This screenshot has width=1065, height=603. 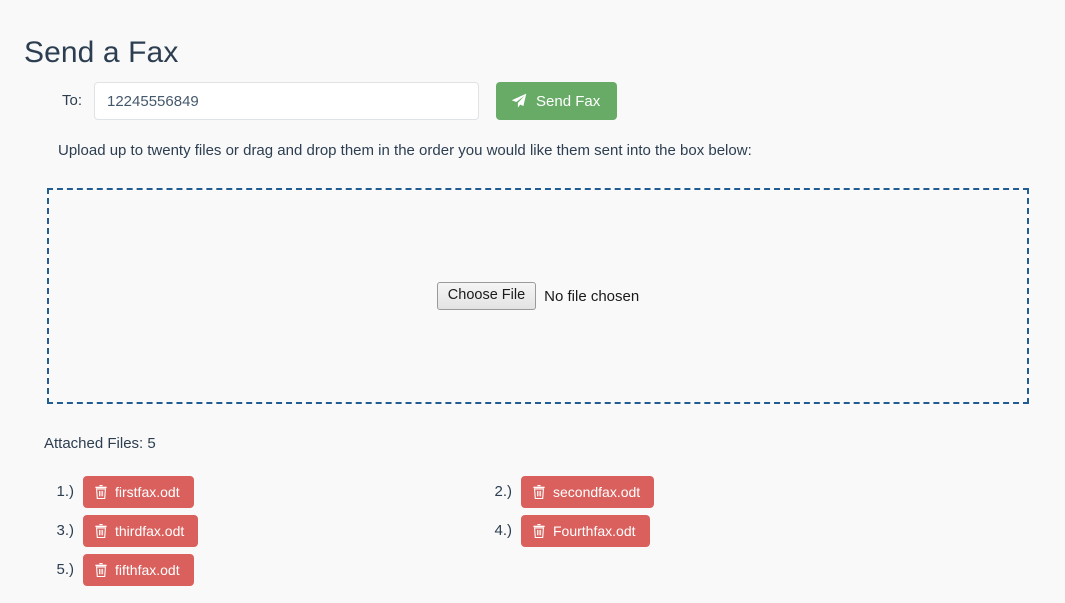 I want to click on send-fax-button-label: Send Fax, so click(x=568, y=101).